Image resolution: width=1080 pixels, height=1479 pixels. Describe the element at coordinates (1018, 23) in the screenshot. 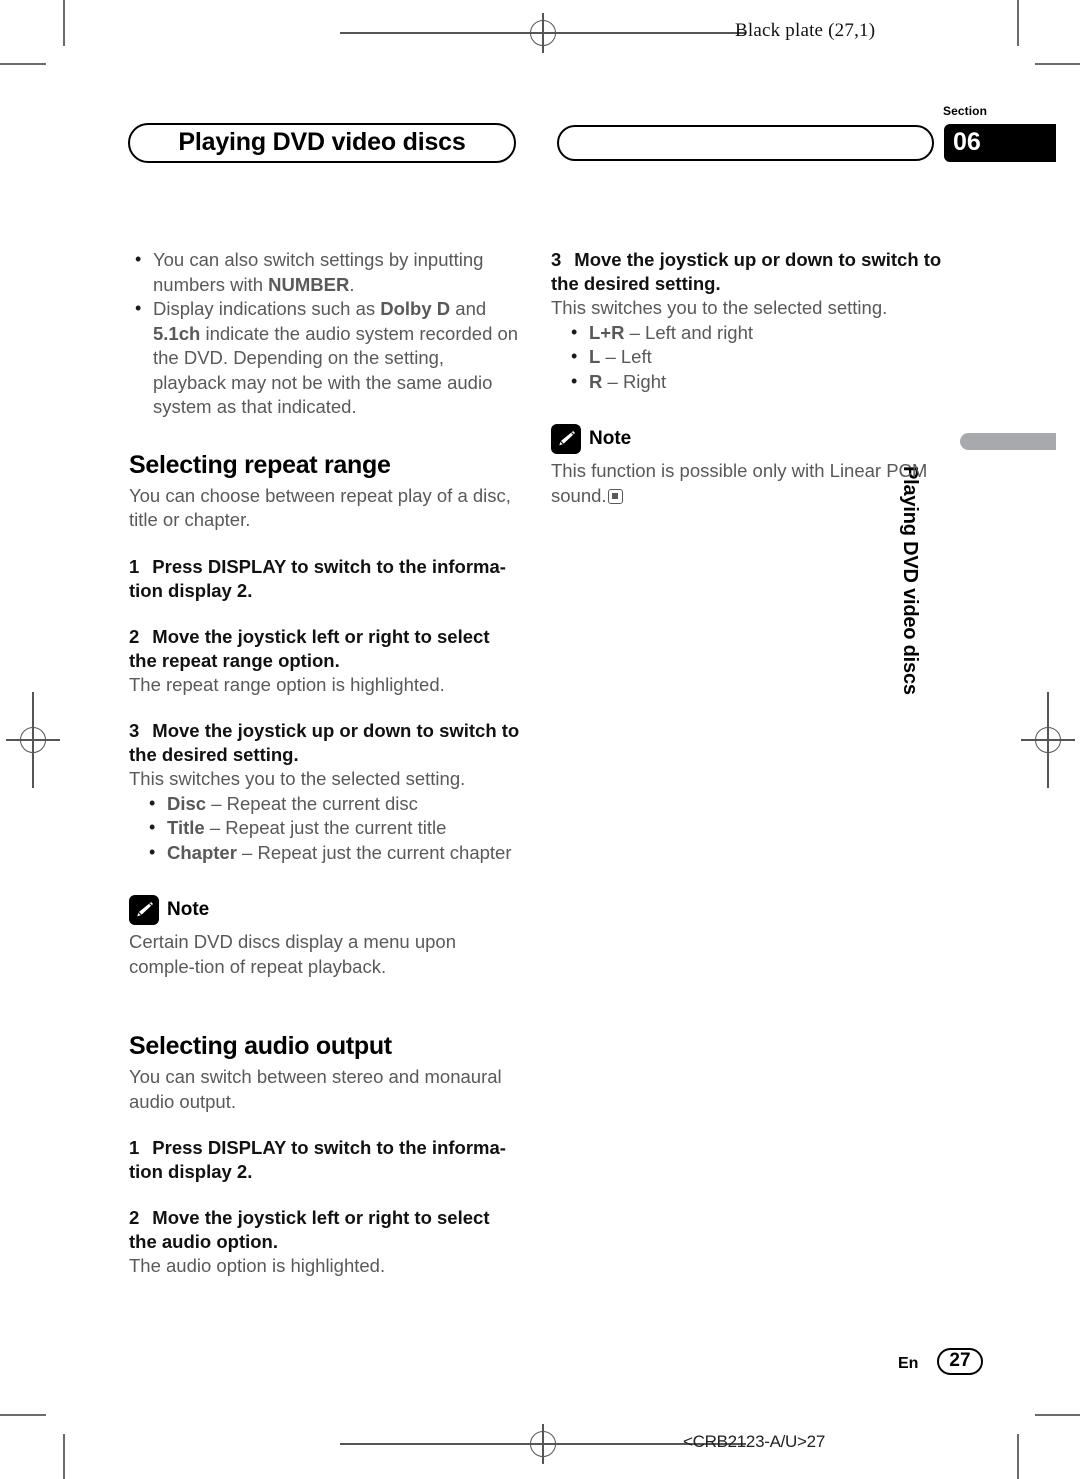

I see `crop-mark-top-right-vertical` at that location.